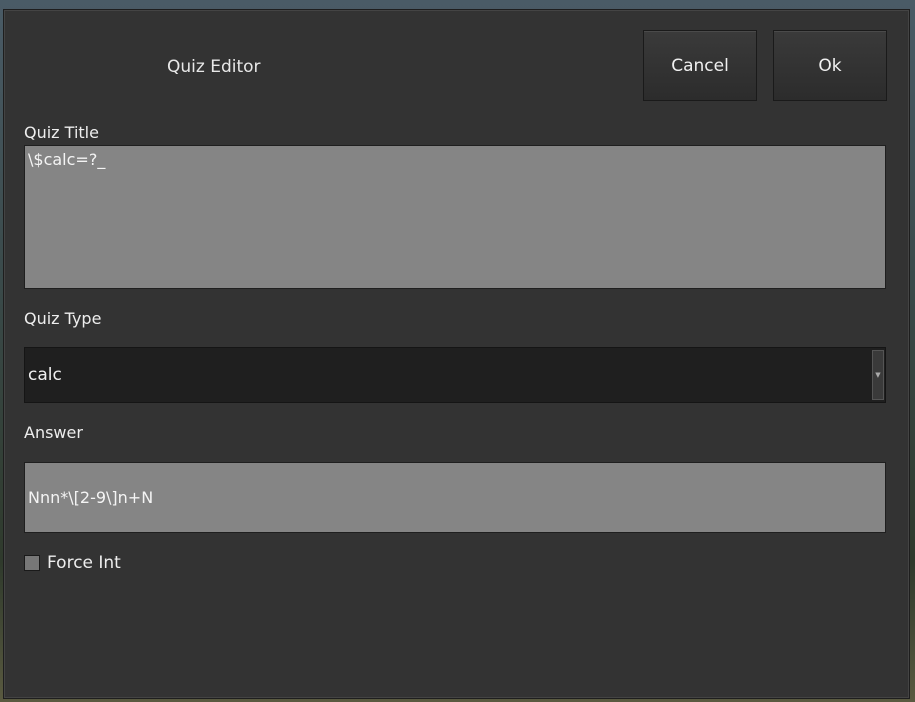 This screenshot has height=702, width=915. Describe the element at coordinates (700, 65) in the screenshot. I see `cancel-button: Cancel` at that location.